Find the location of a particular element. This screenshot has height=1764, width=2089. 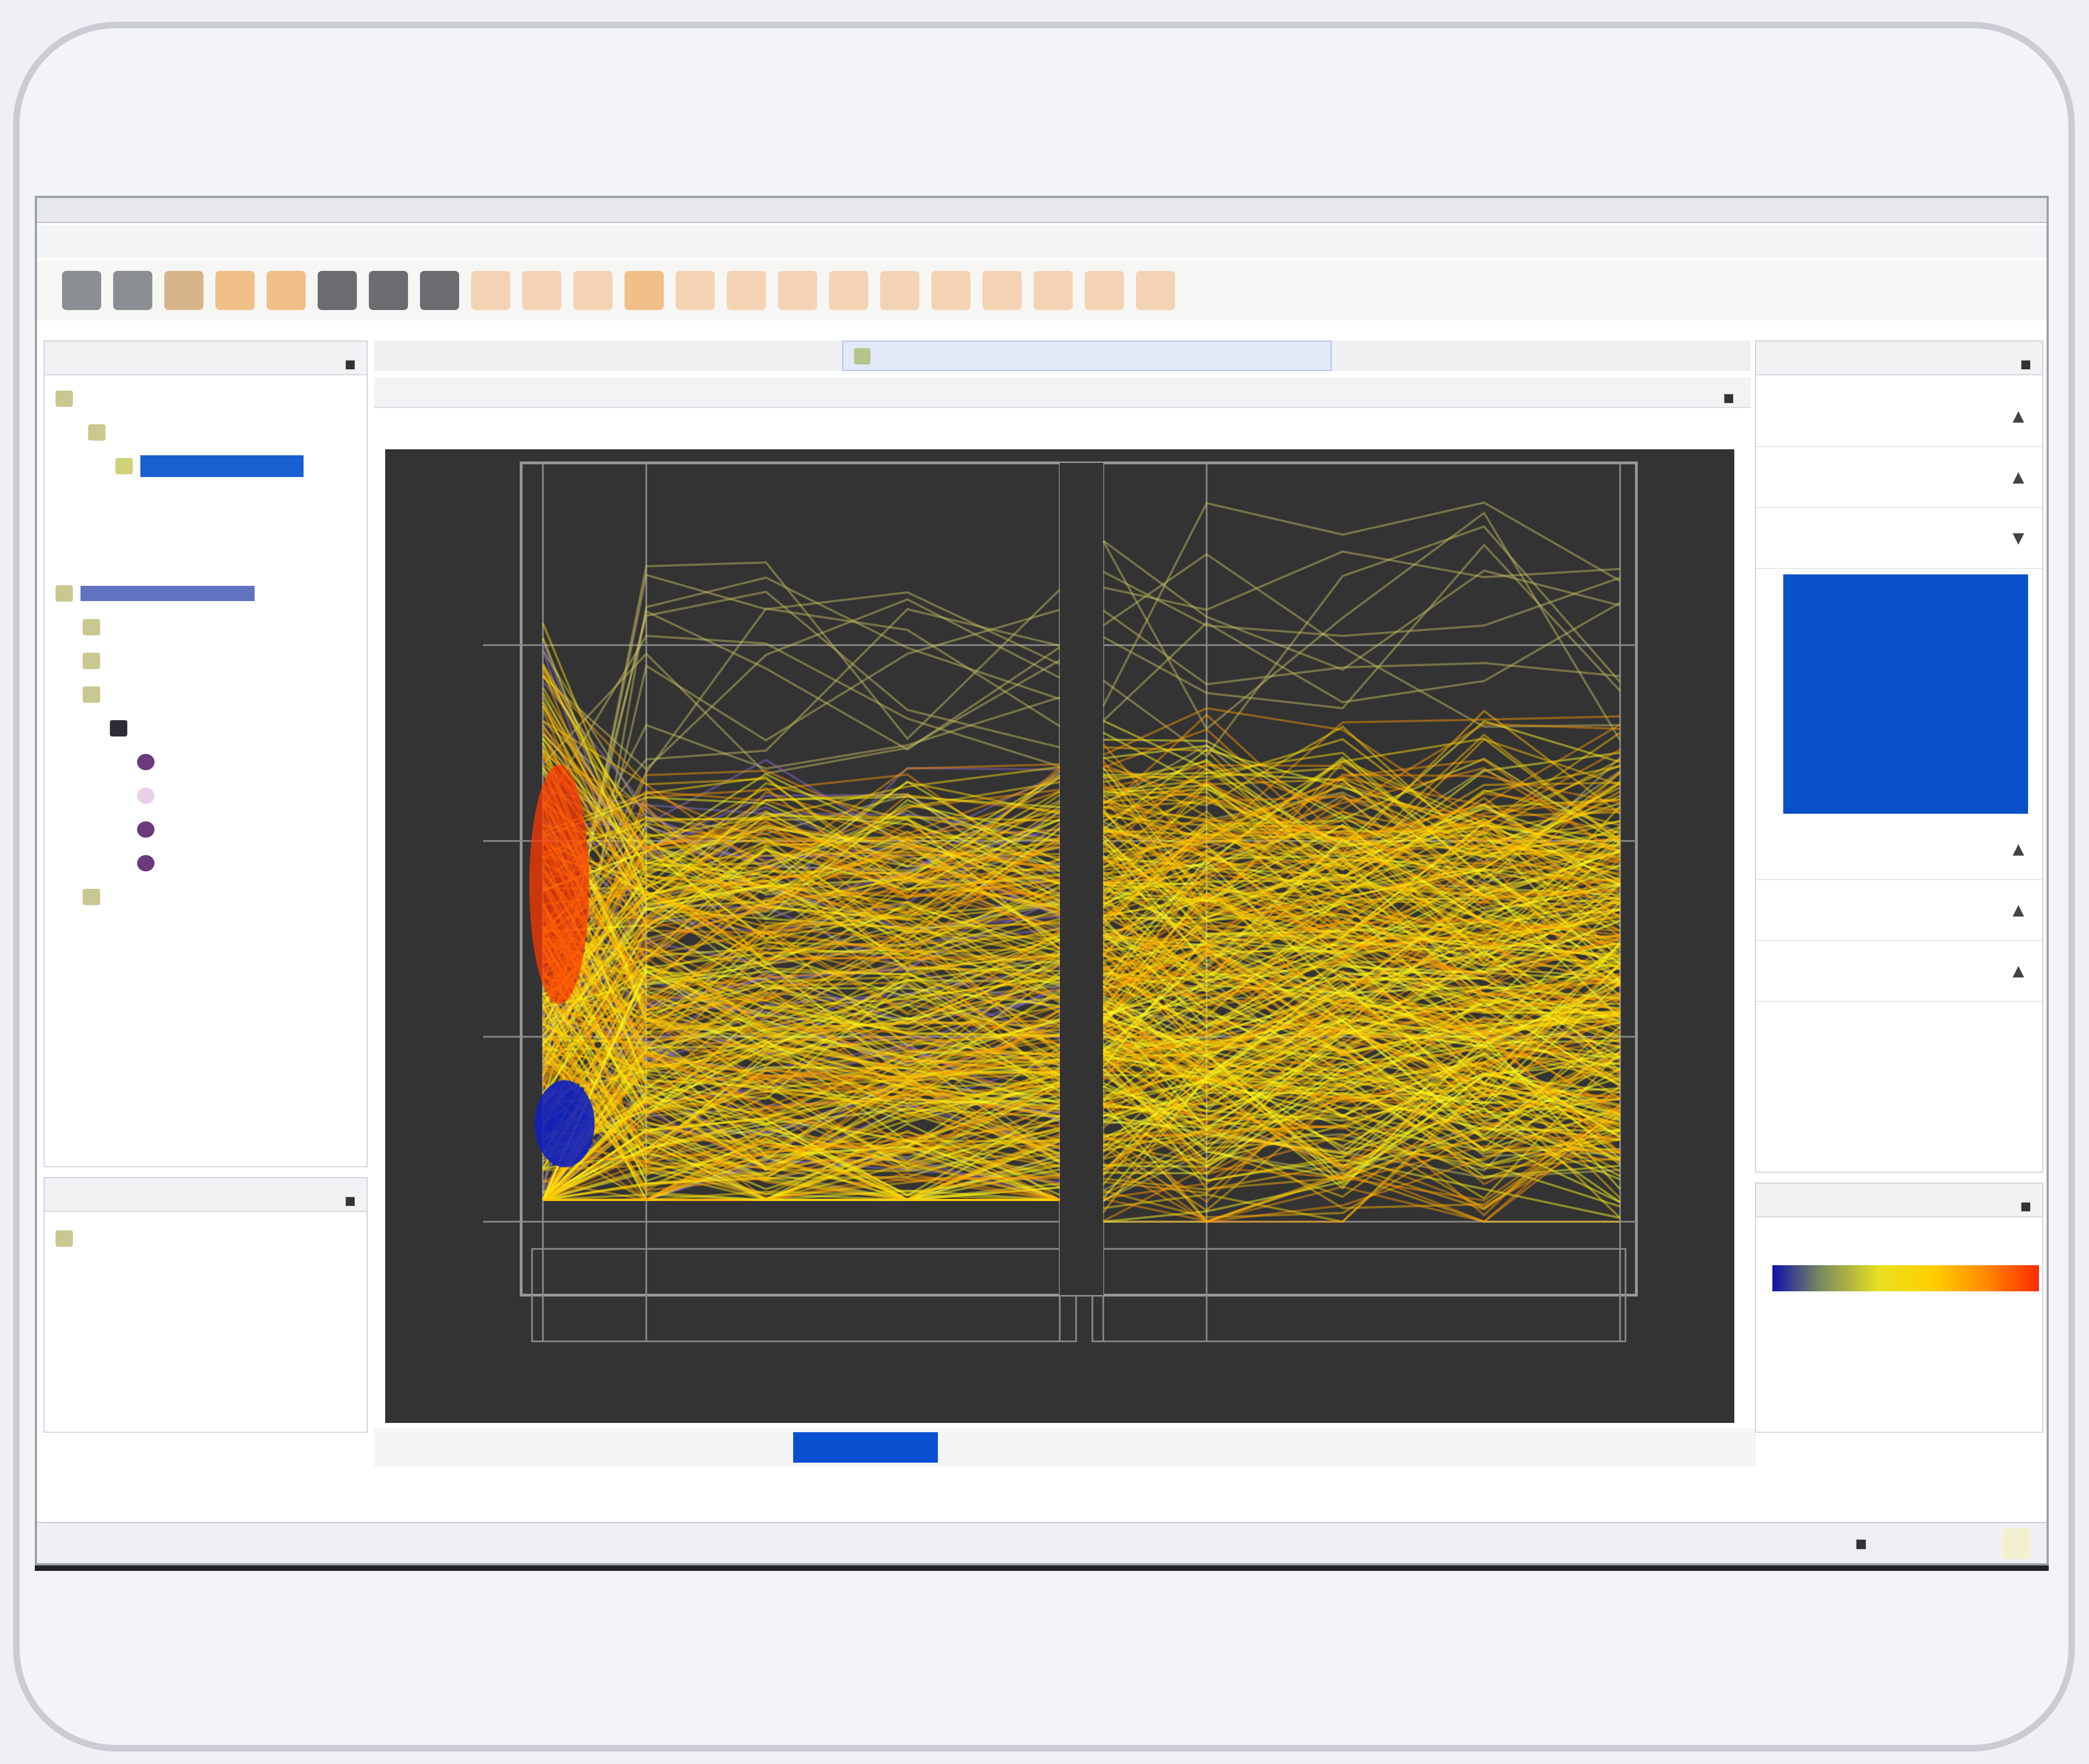

color-scale-bar is located at coordinates (1905, 1278).